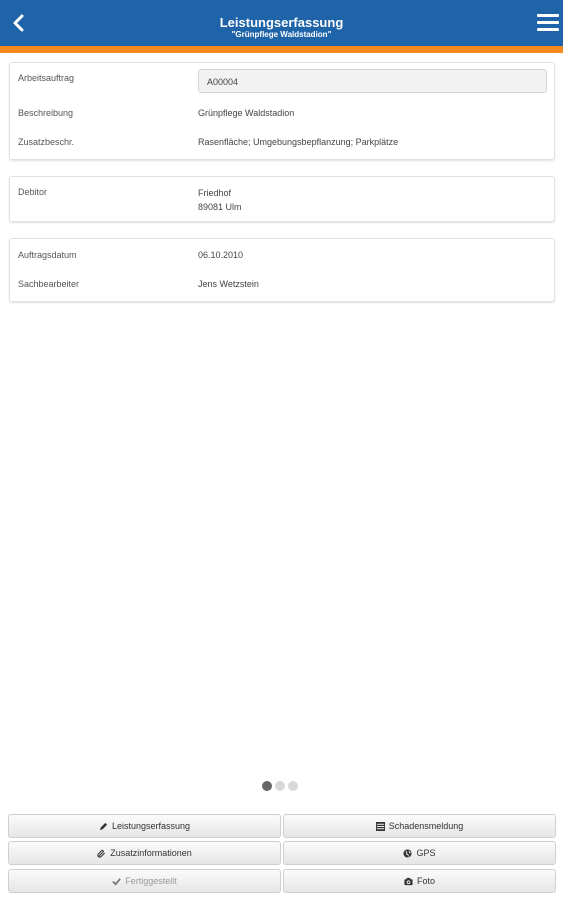 The height and width of the screenshot is (900, 563). What do you see at coordinates (103, 826) in the screenshot?
I see `pencil-icon` at bounding box center [103, 826].